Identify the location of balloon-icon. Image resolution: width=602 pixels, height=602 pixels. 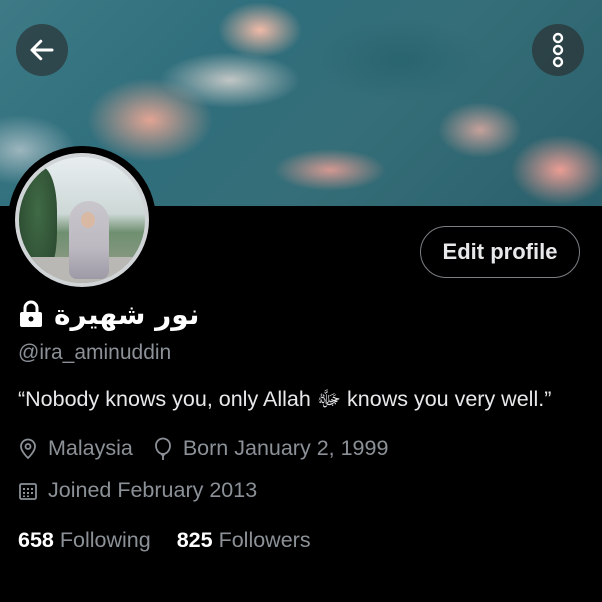
(162, 448).